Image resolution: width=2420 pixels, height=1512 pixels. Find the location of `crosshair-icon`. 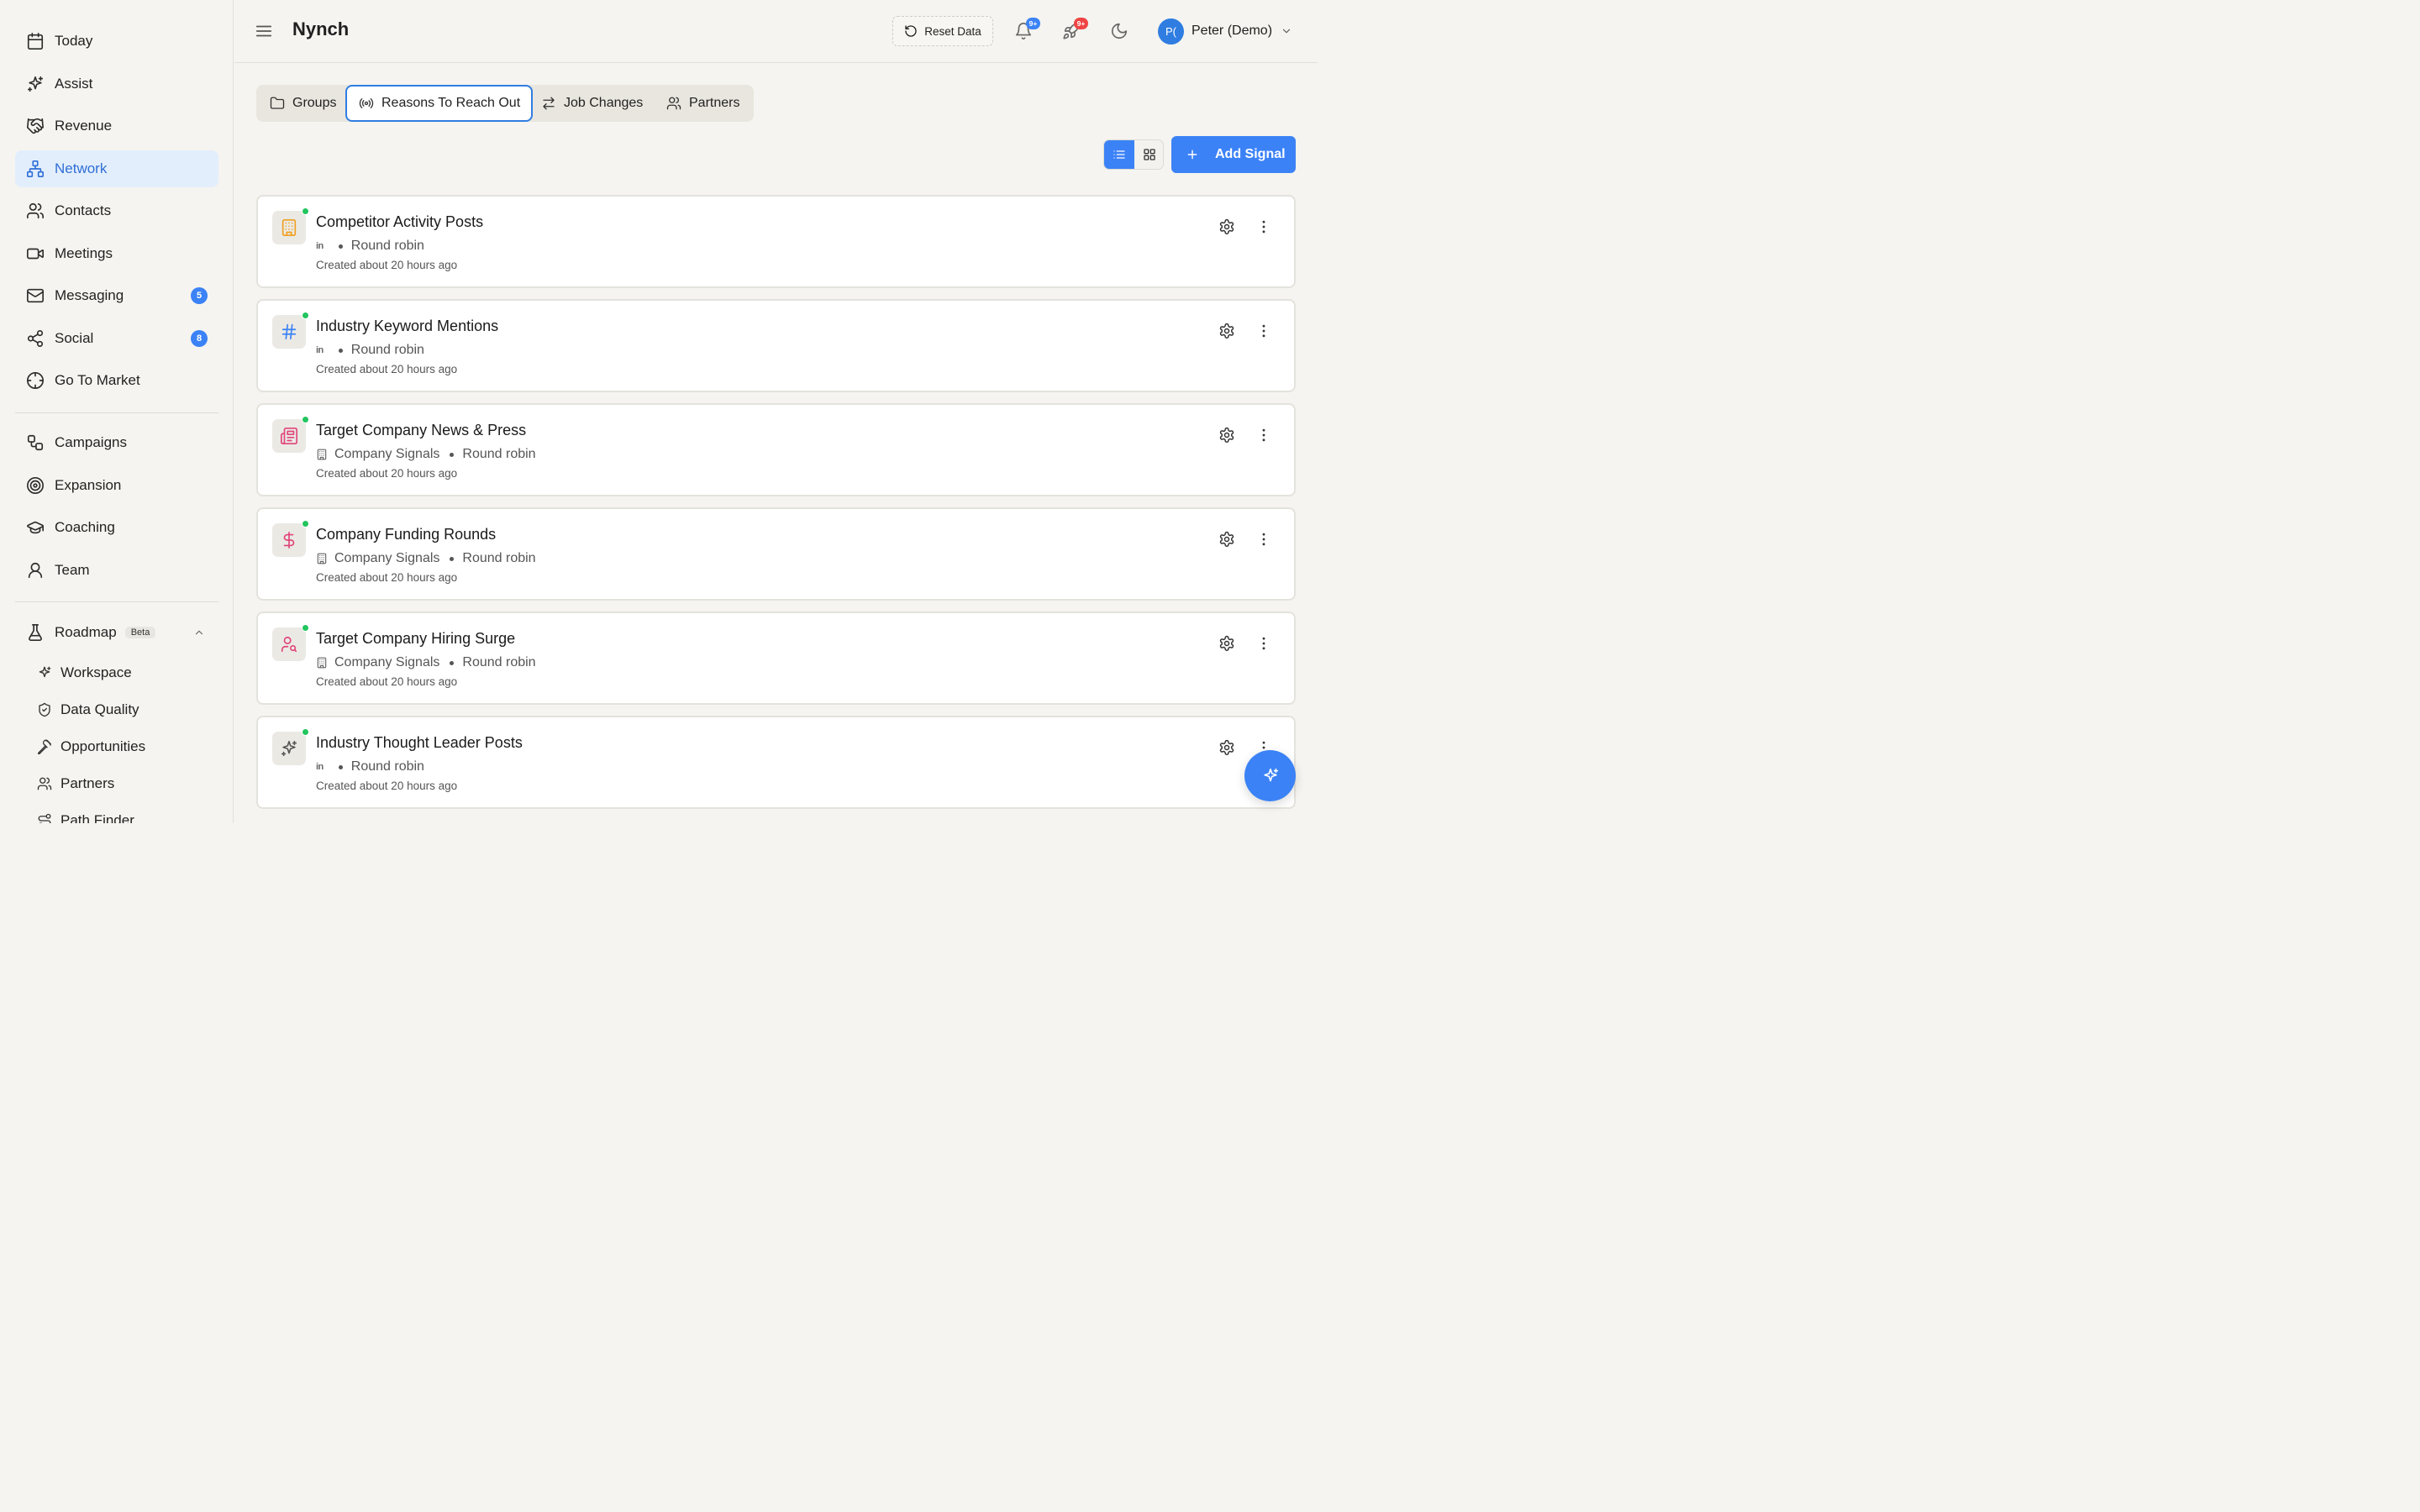

crosshair-icon is located at coordinates (35, 380).